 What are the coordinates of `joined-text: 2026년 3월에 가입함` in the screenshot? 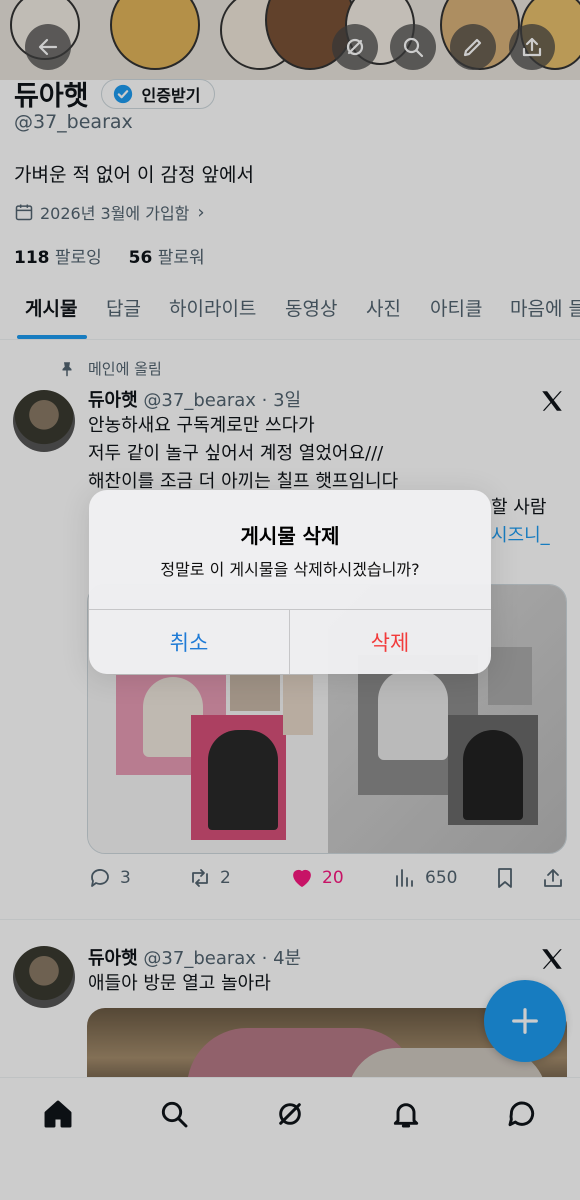 It's located at (115, 213).